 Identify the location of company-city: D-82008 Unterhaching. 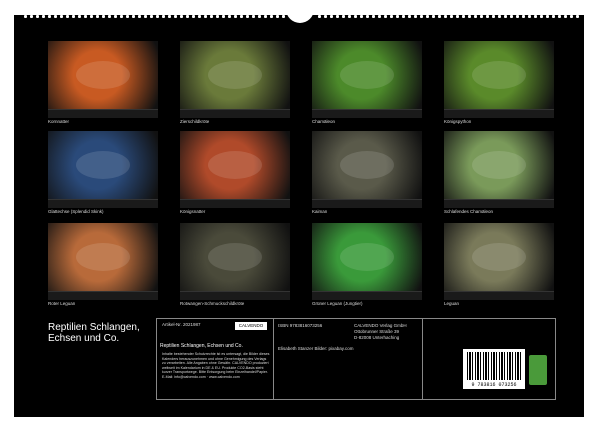
(377, 337).